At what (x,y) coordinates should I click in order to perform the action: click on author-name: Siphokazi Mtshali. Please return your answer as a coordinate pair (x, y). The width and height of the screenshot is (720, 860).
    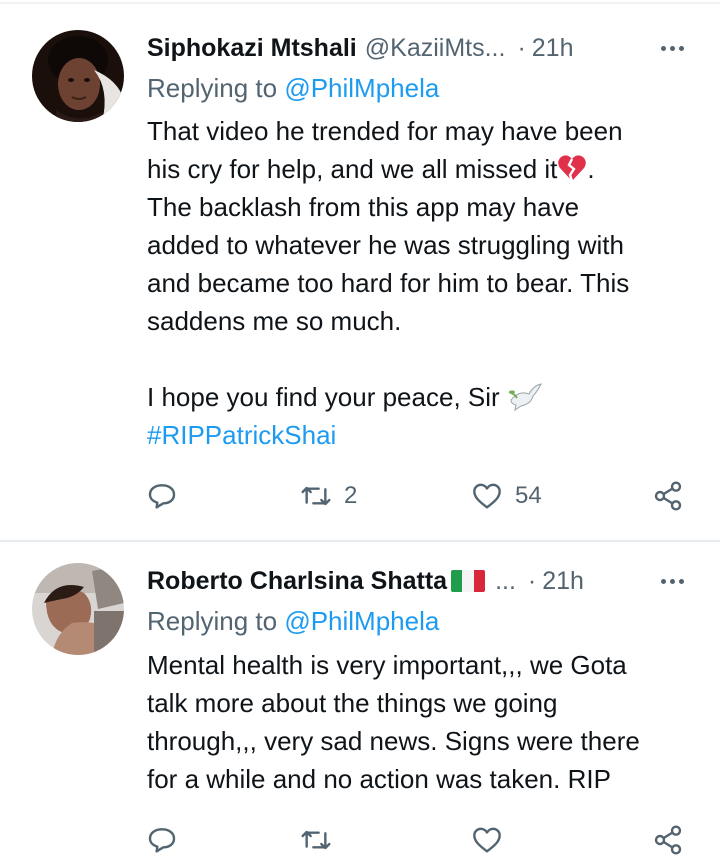
    Looking at the image, I should click on (252, 48).